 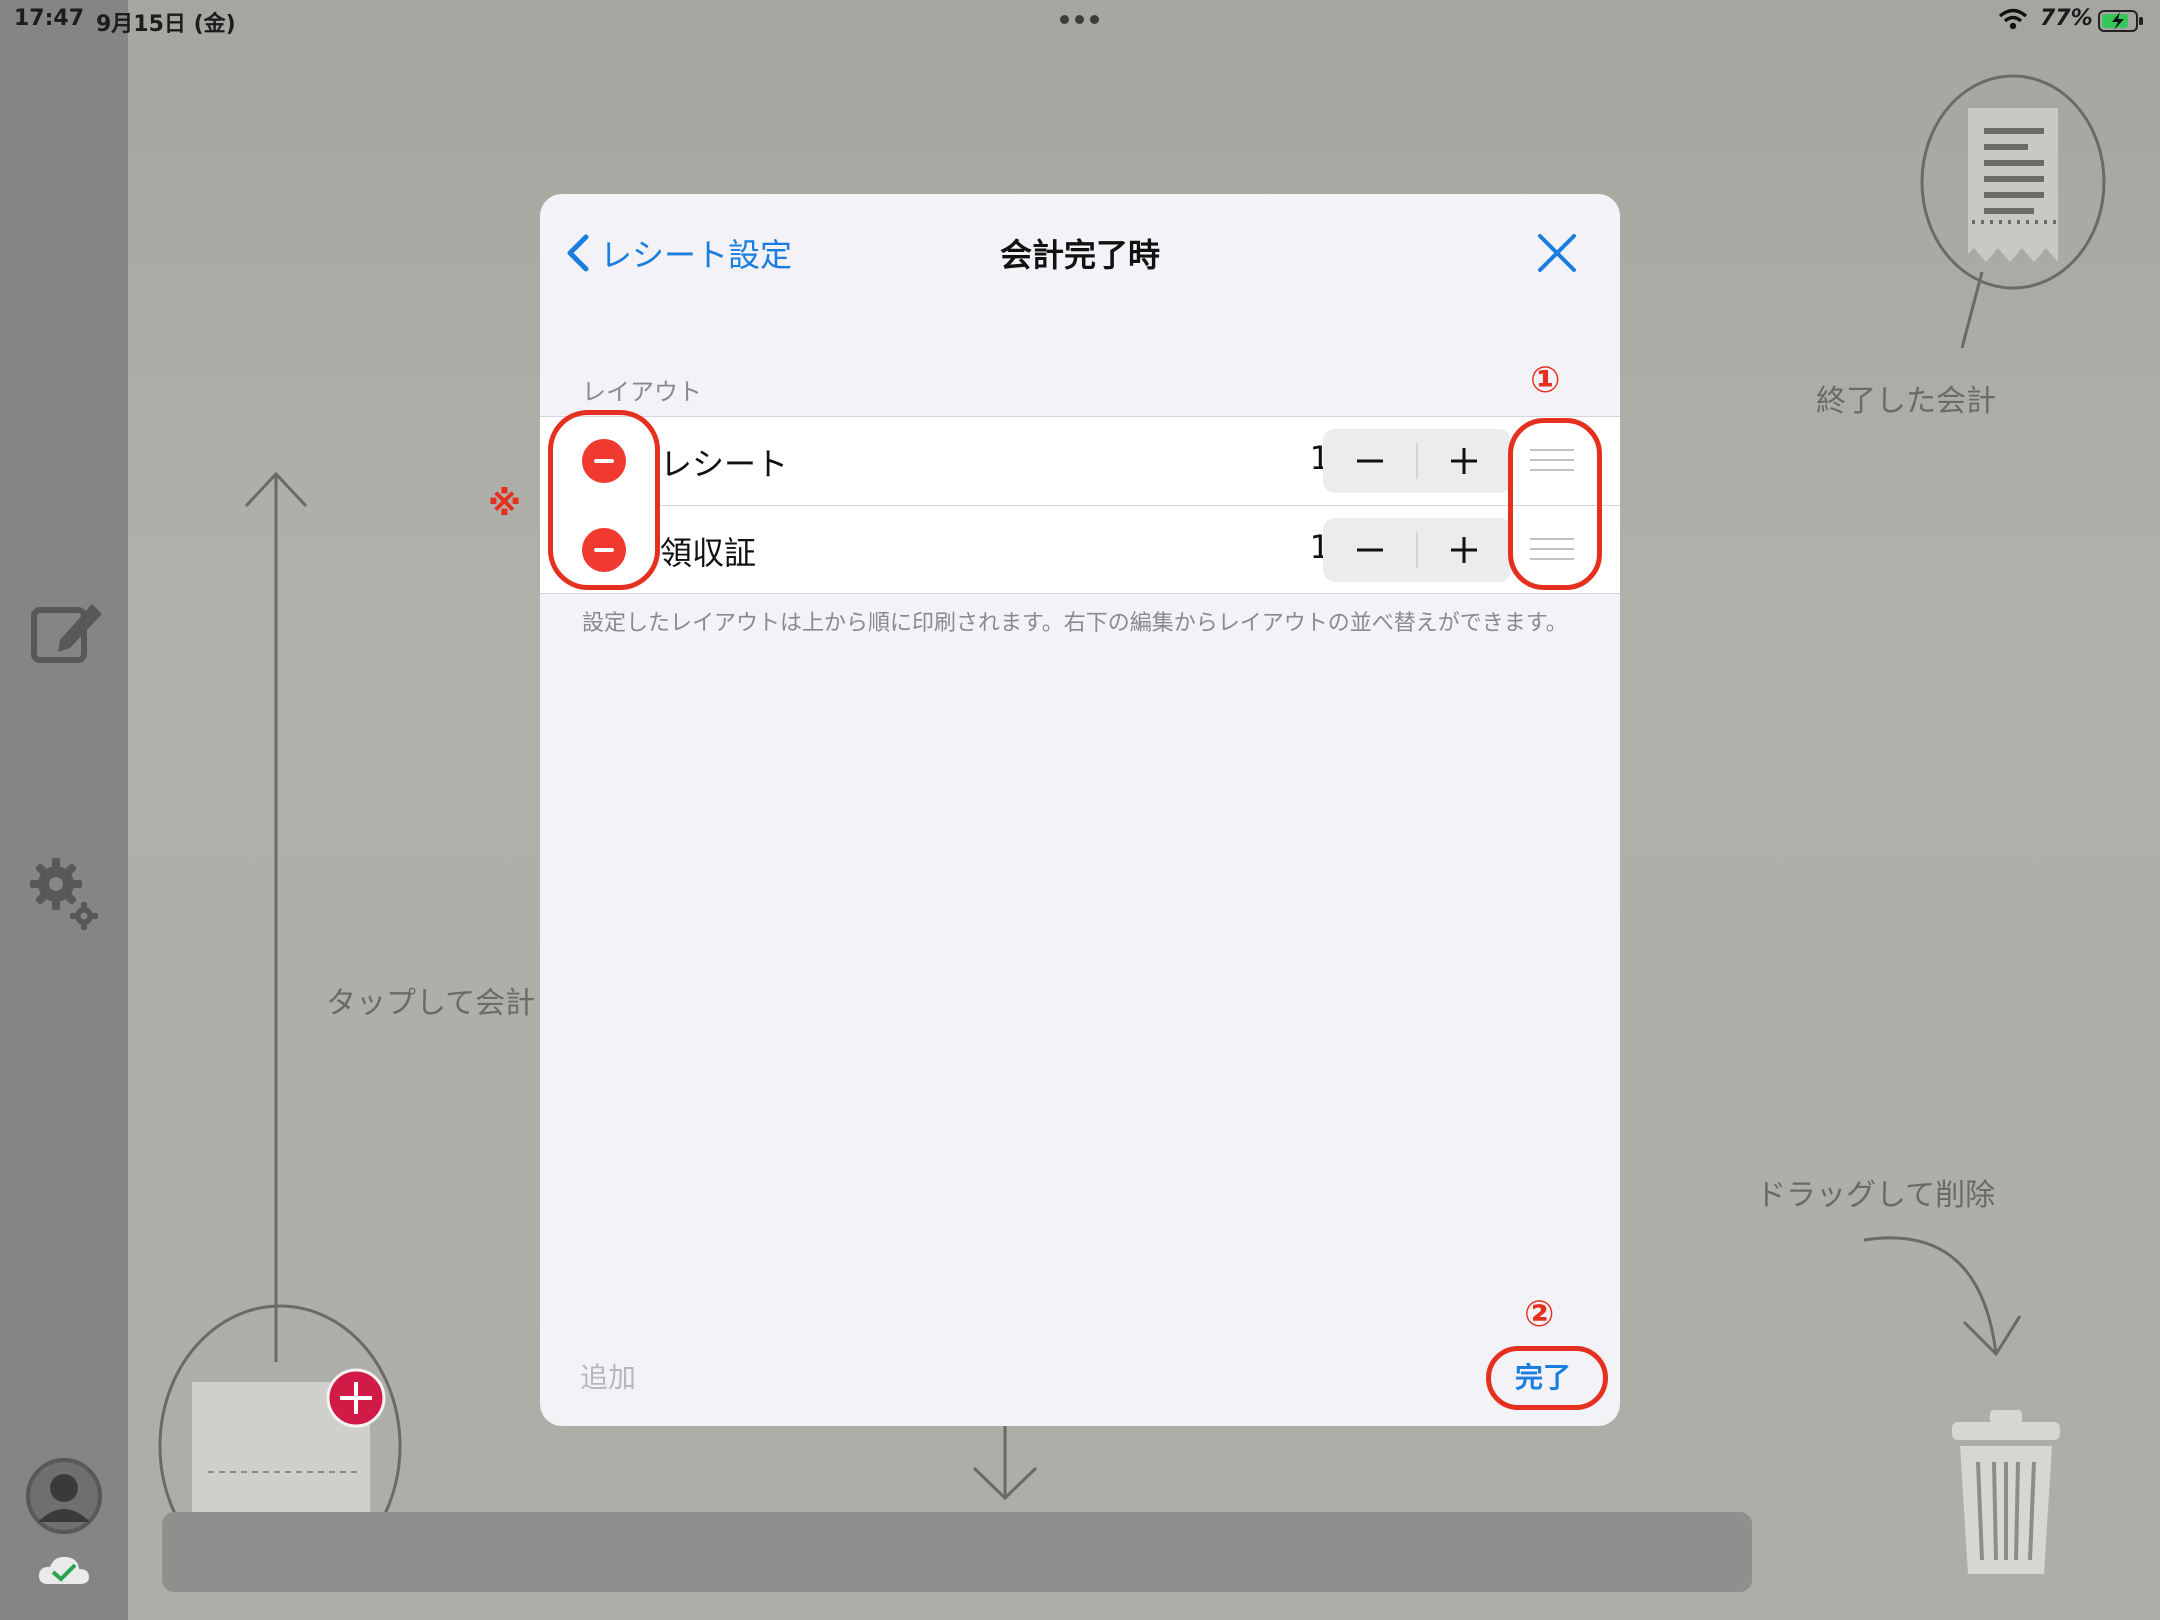 I want to click on down-arrow-illustration, so click(x=1005, y=1463).